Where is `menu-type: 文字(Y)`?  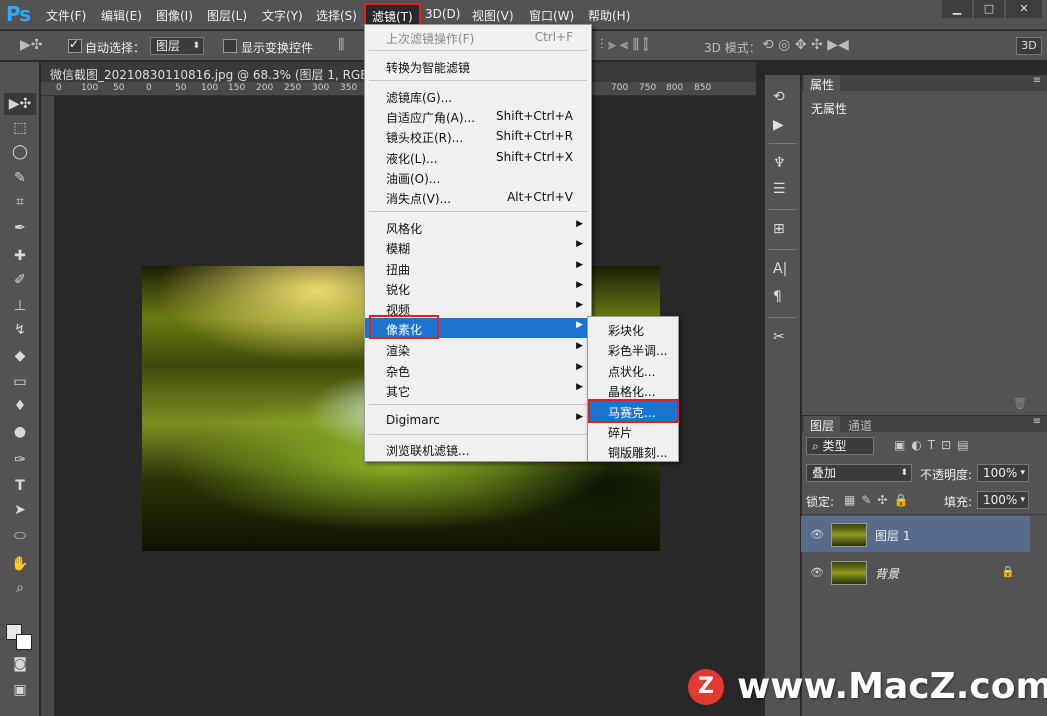
menu-type: 文字(Y) is located at coordinates (282, 15).